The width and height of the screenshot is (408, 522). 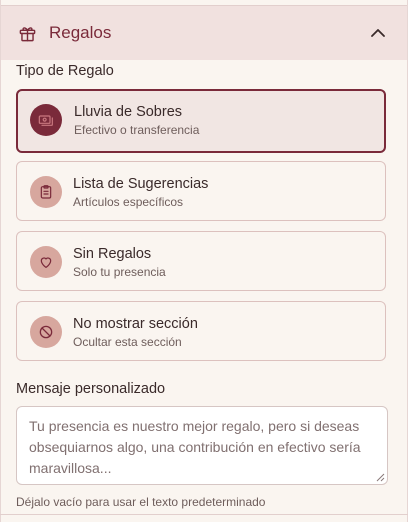 What do you see at coordinates (46, 332) in the screenshot?
I see `ban-icon` at bounding box center [46, 332].